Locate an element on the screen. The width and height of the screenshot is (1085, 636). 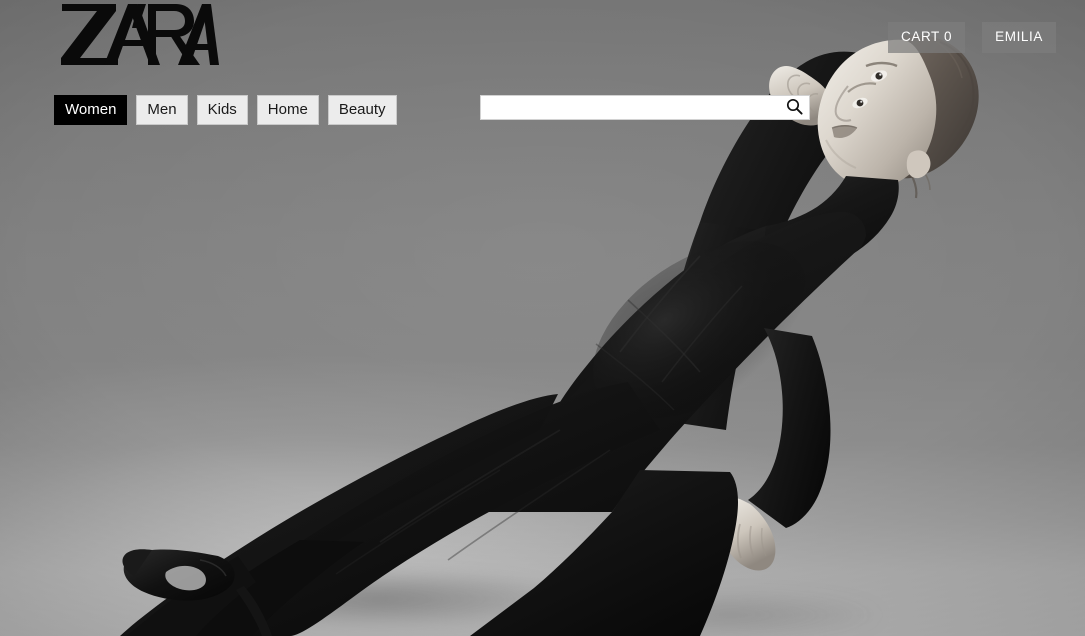
zara-logo is located at coordinates (140, 34).